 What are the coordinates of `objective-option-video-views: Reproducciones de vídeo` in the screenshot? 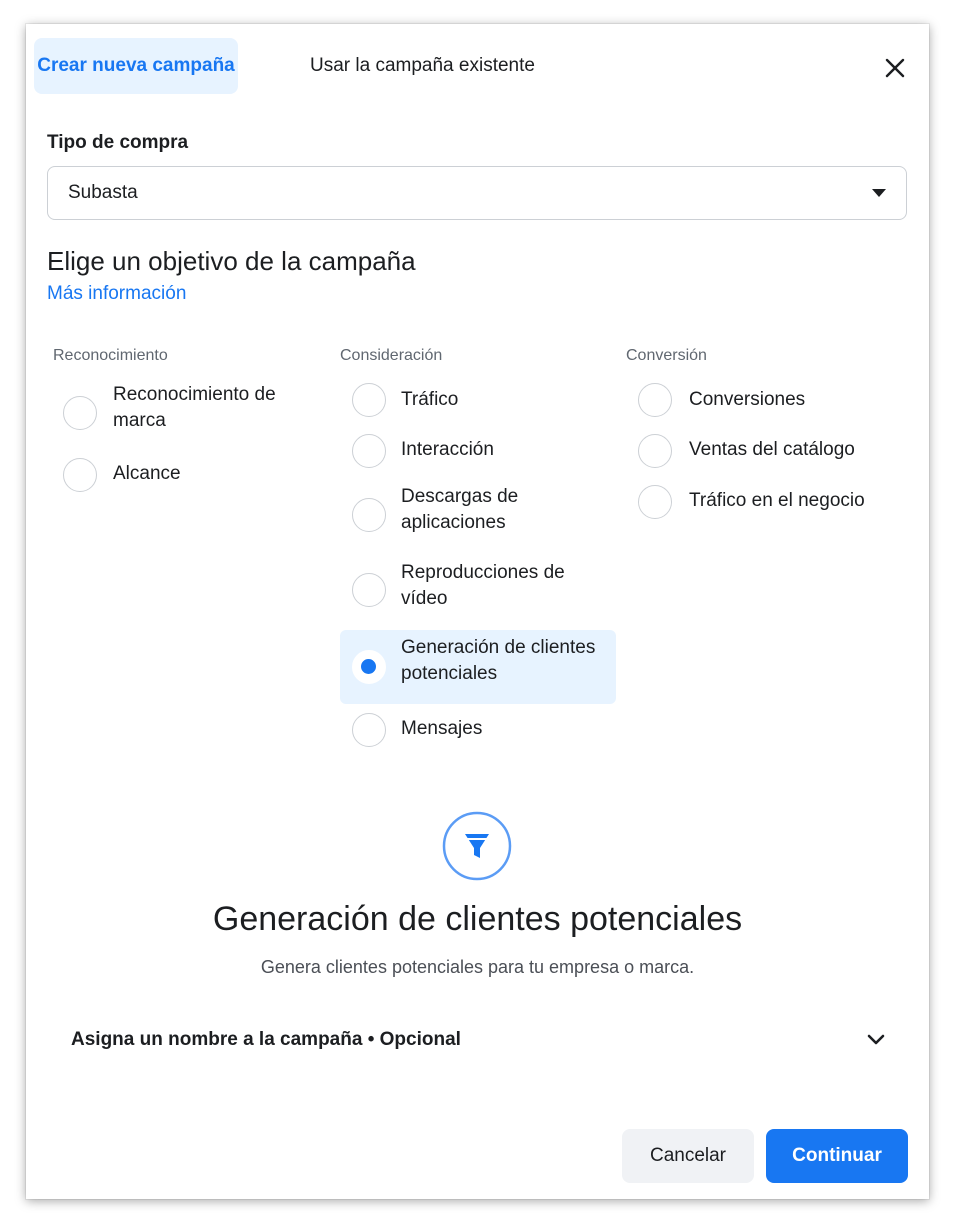 It's located at (478, 589).